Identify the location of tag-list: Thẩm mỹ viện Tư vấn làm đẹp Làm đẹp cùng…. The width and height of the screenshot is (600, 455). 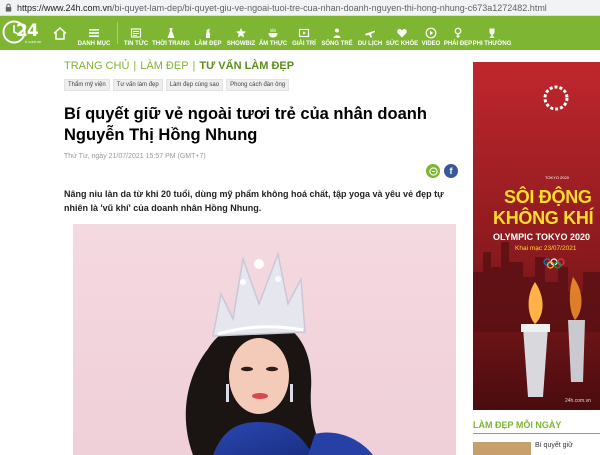
(177, 85).